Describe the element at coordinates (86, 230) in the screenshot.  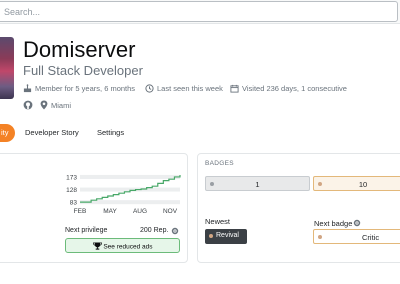
I see `next-privilege-label: Next privilege` at that location.